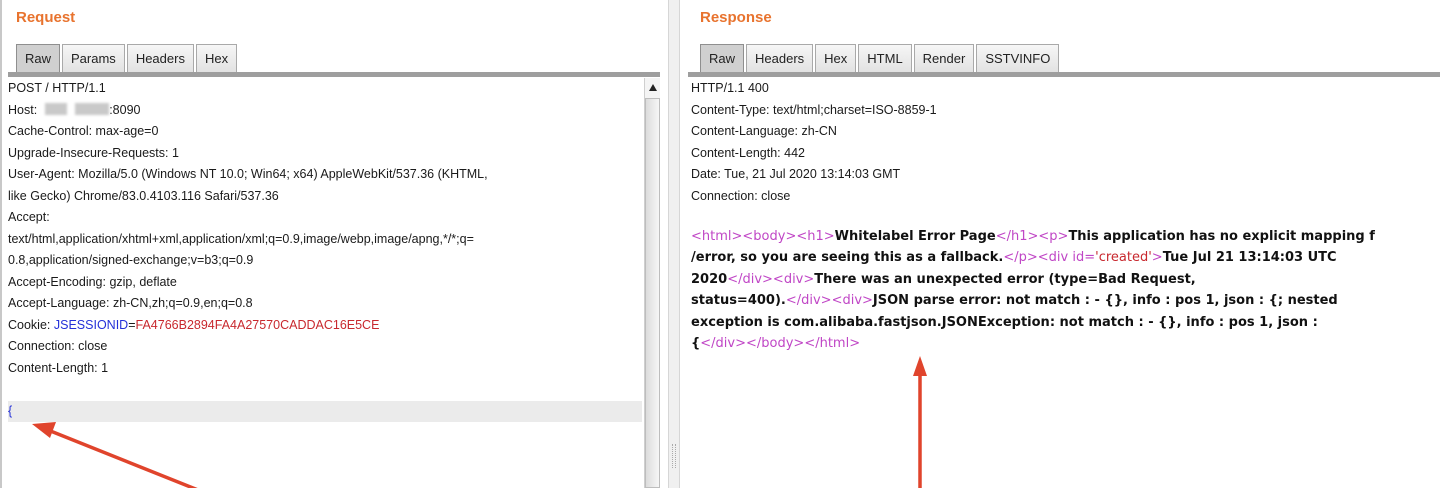 The height and width of the screenshot is (488, 1442). Describe the element at coordinates (775, 343) in the screenshot. I see `body-close-tag: </body>` at that location.